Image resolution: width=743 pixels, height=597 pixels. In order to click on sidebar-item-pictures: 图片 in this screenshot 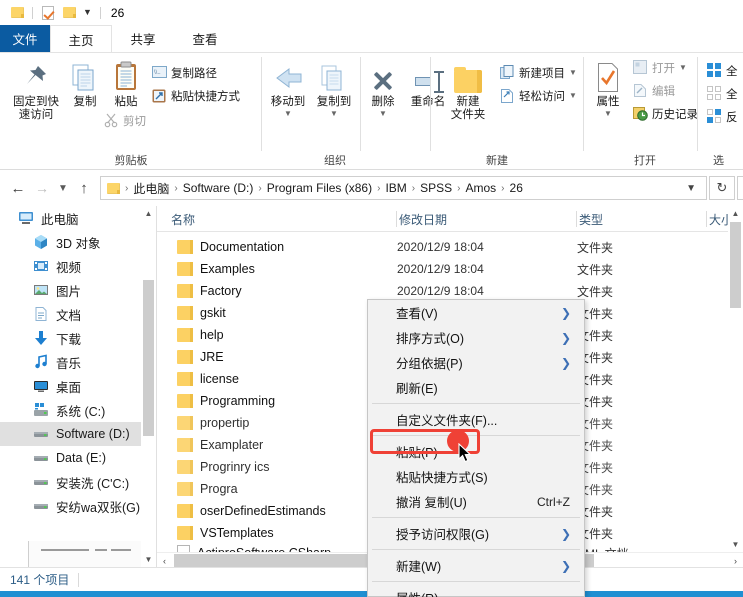, I will do `click(78, 290)`.